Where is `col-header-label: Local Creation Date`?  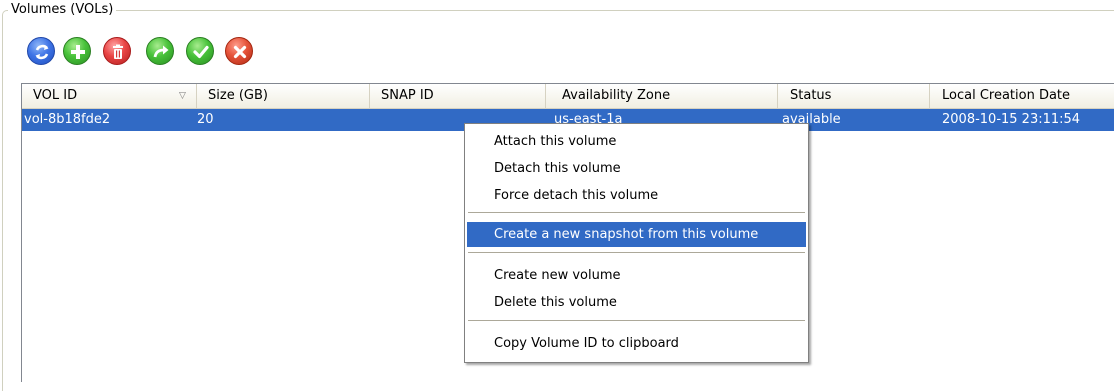
col-header-label: Local Creation Date is located at coordinates (1006, 95).